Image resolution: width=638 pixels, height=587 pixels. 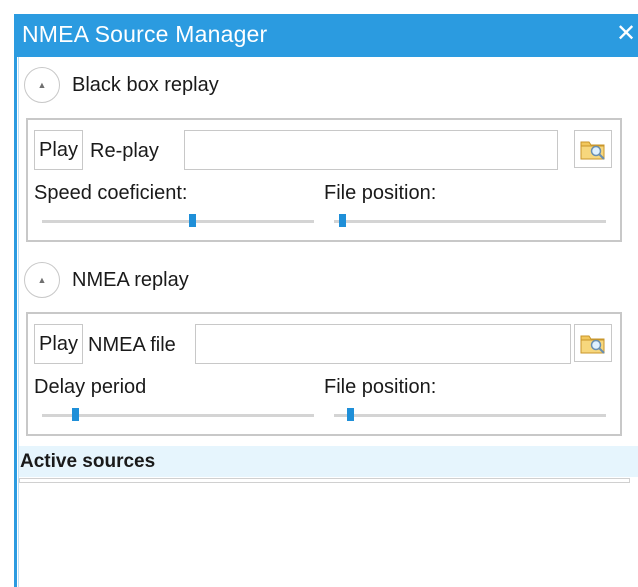 What do you see at coordinates (58, 344) in the screenshot?
I see `nmea-play-button: Play` at bounding box center [58, 344].